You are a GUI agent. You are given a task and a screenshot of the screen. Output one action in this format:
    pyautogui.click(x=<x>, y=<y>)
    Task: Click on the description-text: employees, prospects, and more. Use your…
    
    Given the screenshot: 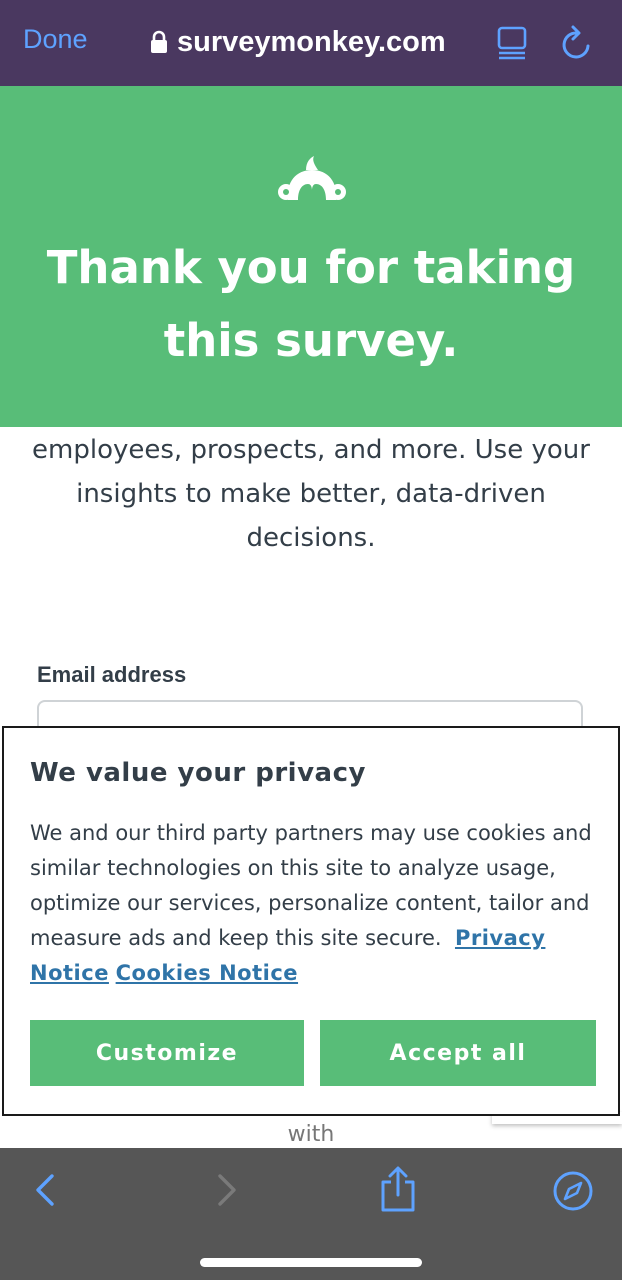 What is the action you would take?
    pyautogui.click(x=311, y=494)
    